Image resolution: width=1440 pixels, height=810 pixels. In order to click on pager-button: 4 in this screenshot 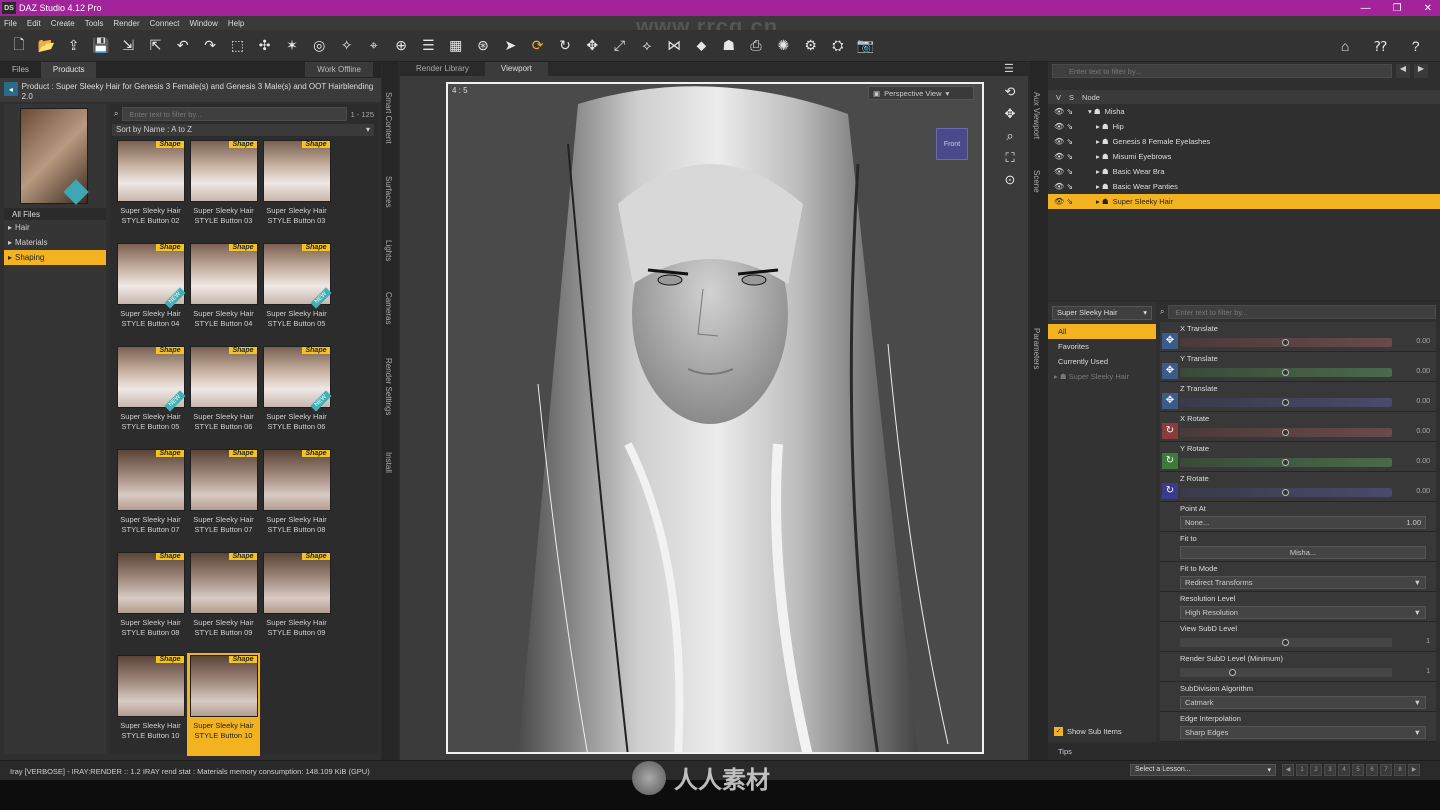, I will do `click(1344, 770)`.